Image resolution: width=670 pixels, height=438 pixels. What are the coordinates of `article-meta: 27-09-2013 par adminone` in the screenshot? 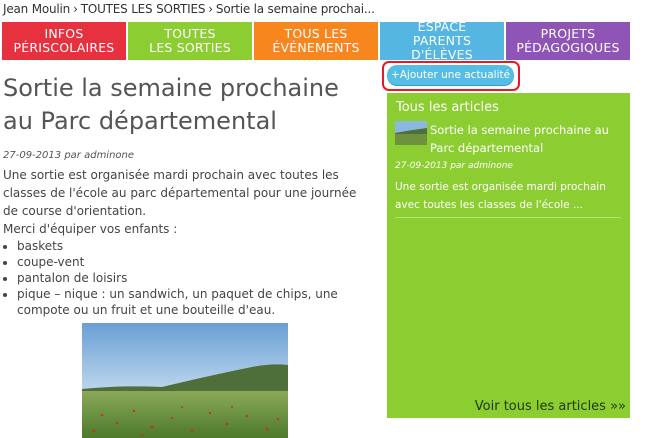 It's located at (68, 155).